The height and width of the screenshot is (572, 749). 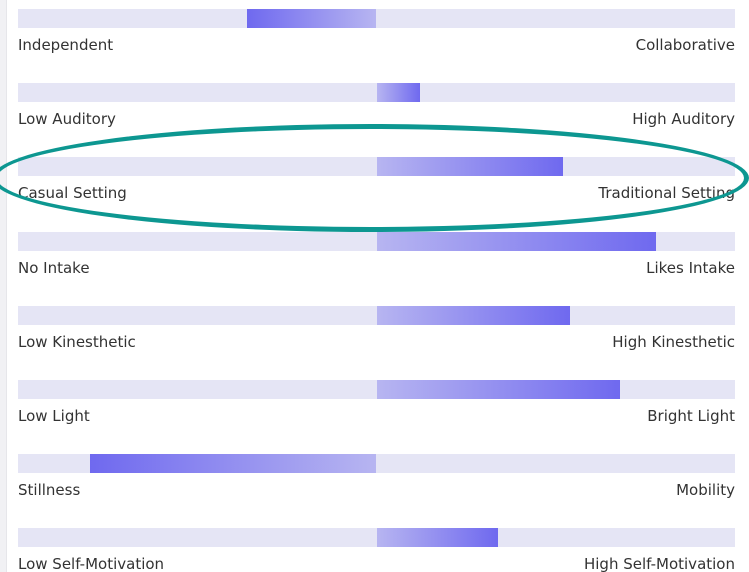 I want to click on scale-independent-collaborative: Independent Collaborative, so click(x=376, y=39).